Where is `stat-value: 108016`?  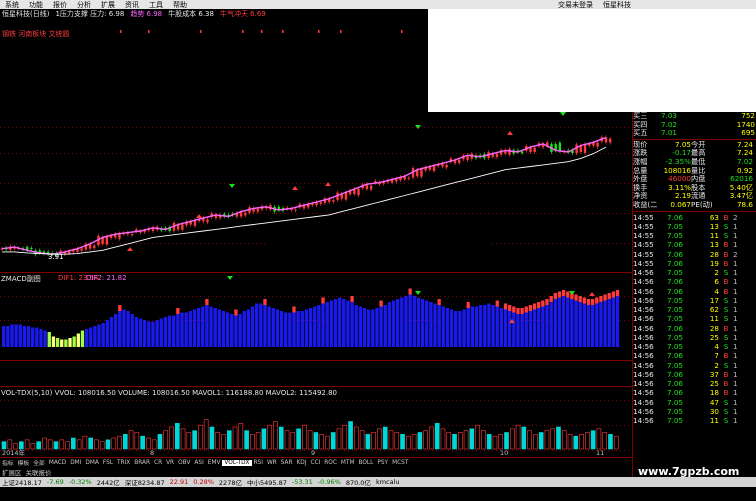
stat-value: 108016 is located at coordinates (677, 170).